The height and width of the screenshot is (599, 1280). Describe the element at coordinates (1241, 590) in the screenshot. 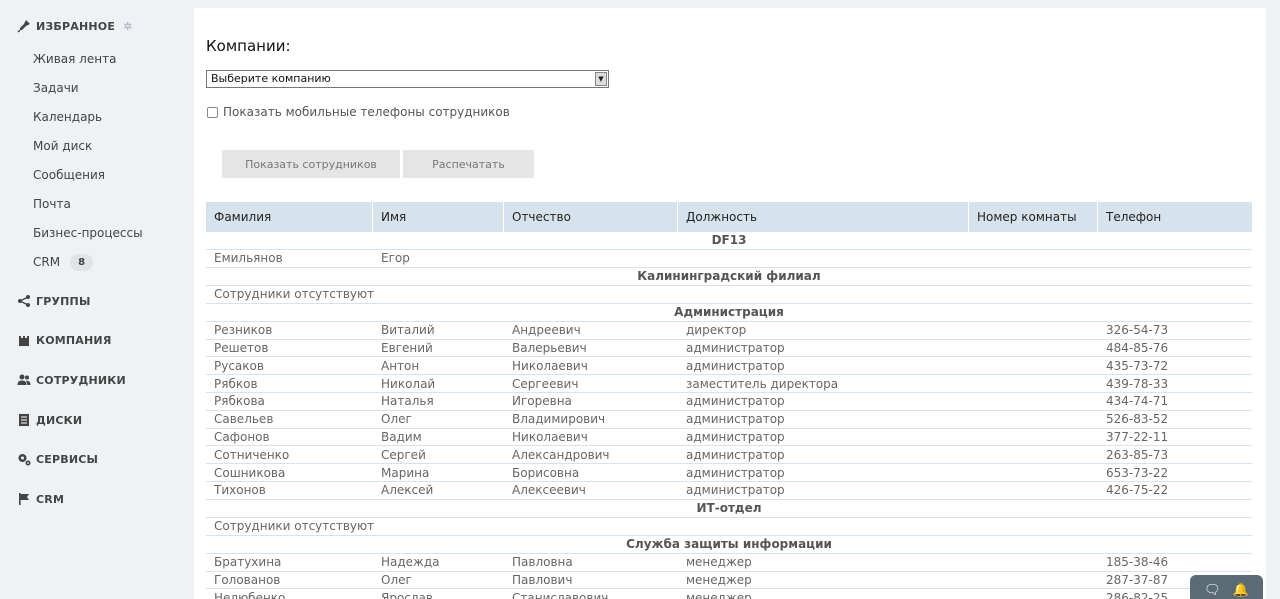

I see `bell-icon: 🔔` at that location.